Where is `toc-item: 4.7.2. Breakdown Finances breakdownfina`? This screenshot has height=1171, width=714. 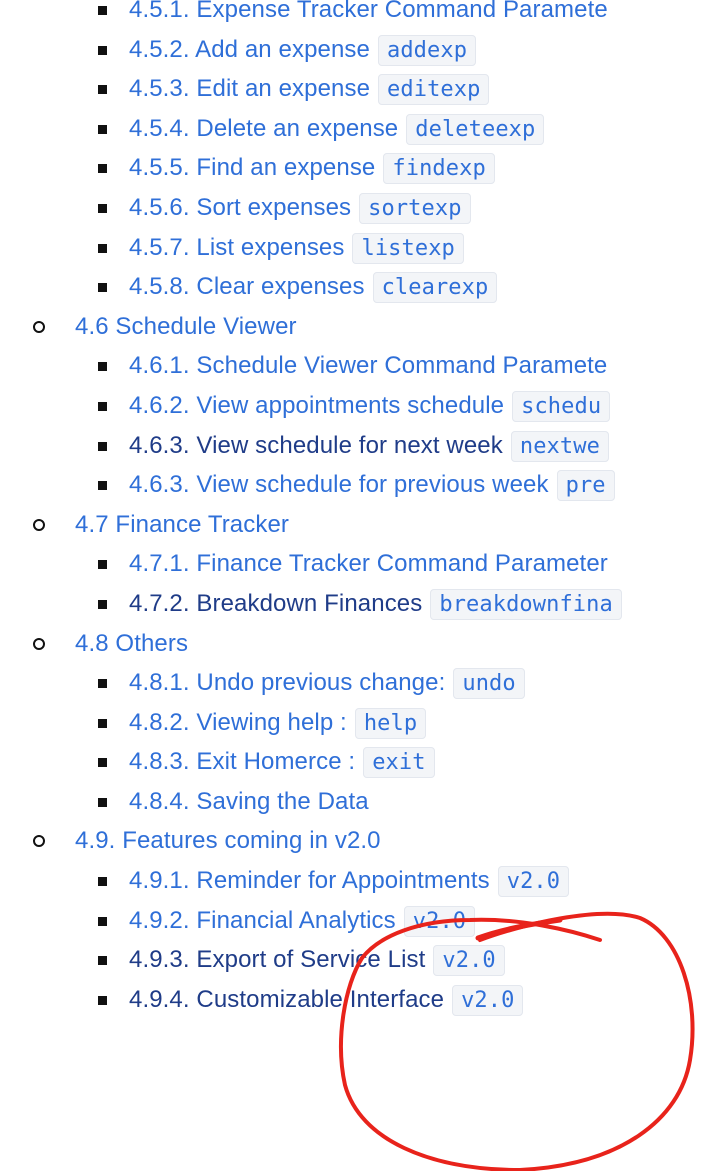
toc-item: 4.7.2. Breakdown Finances breakdownfina is located at coordinates (346, 604).